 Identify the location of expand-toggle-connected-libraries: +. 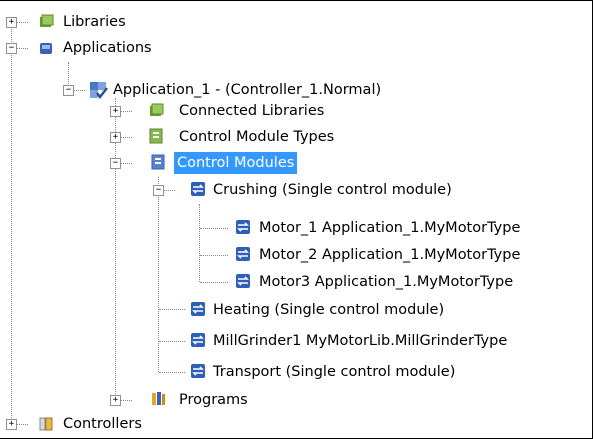
(115, 111).